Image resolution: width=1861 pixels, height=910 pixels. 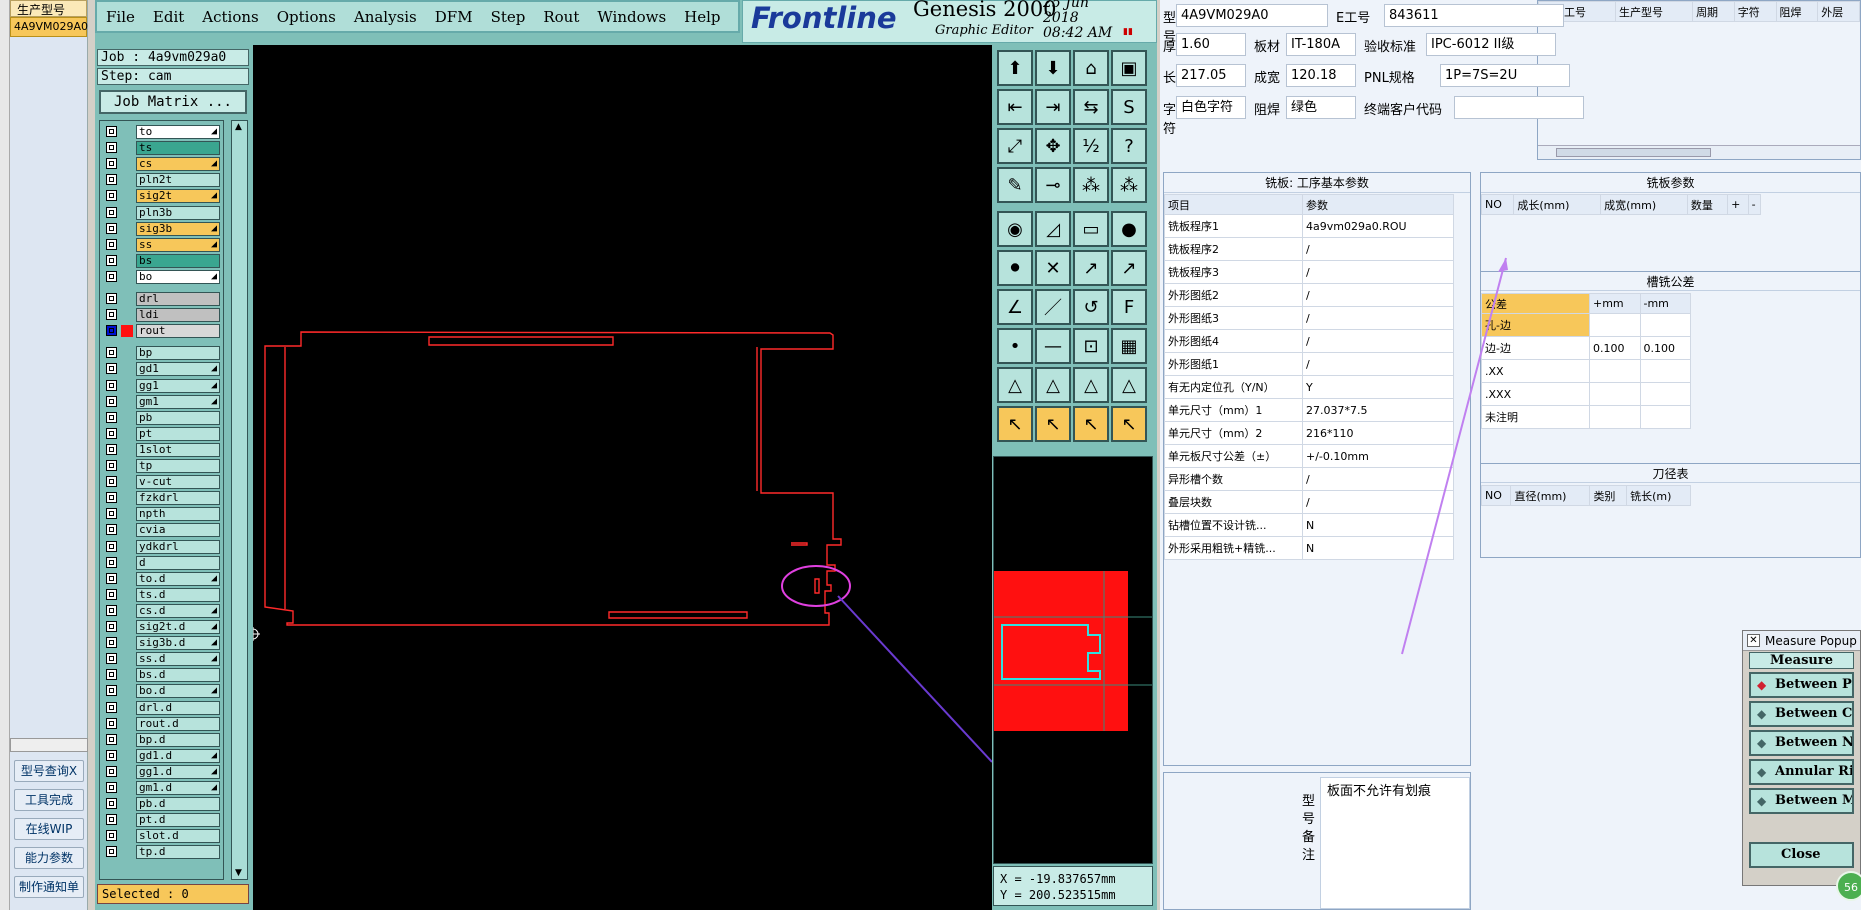 What do you see at coordinates (1615, 303) in the screenshot?
I see `column-header: +mm` at bounding box center [1615, 303].